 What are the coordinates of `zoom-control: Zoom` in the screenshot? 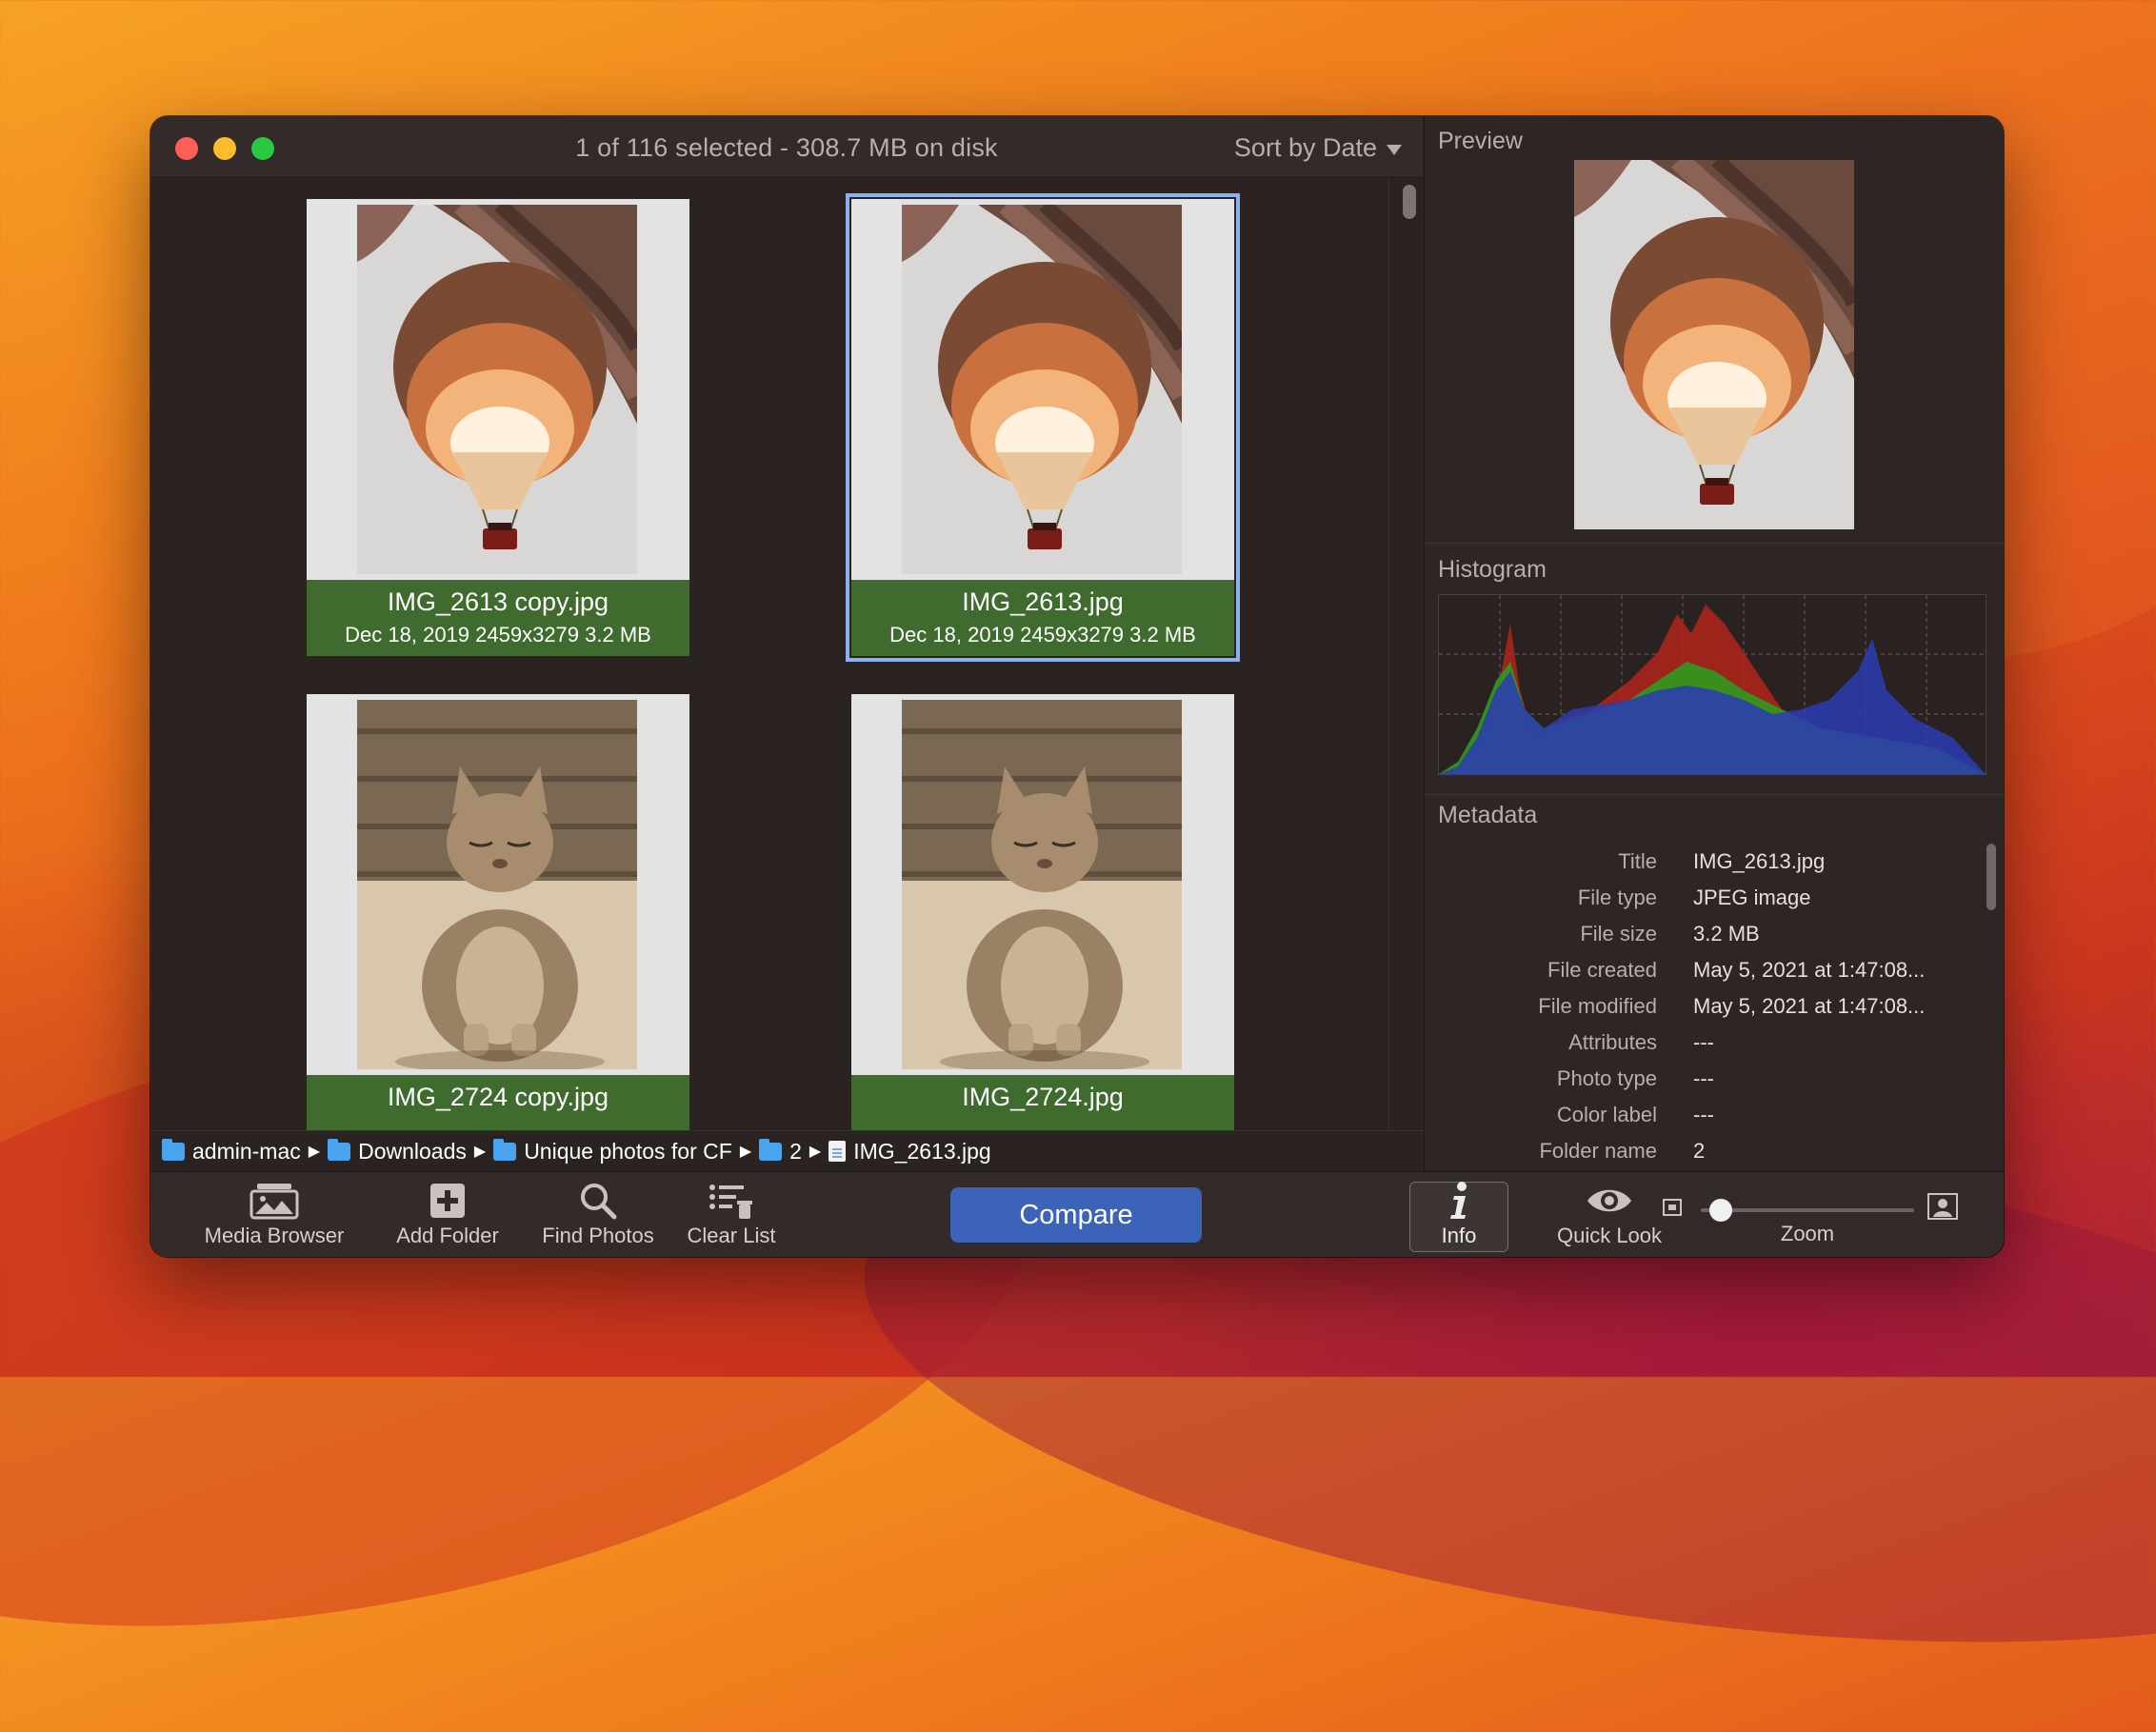 It's located at (1807, 1233).